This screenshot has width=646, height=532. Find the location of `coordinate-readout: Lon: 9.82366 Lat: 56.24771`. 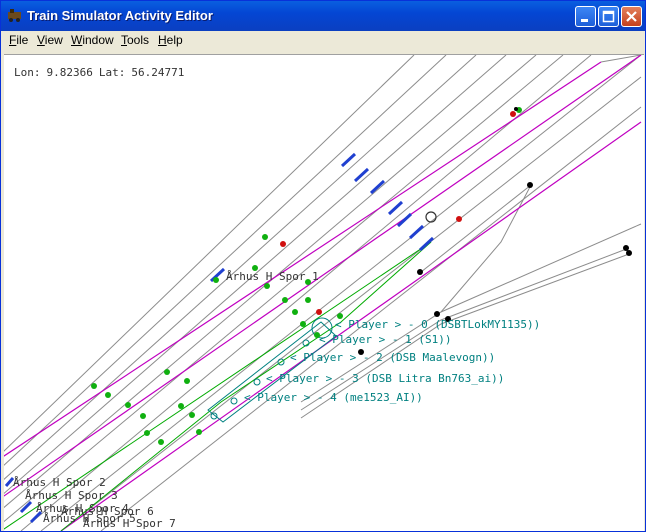

coordinate-readout: Lon: 9.82366 Lat: 56.24771 is located at coordinates (102, 72).